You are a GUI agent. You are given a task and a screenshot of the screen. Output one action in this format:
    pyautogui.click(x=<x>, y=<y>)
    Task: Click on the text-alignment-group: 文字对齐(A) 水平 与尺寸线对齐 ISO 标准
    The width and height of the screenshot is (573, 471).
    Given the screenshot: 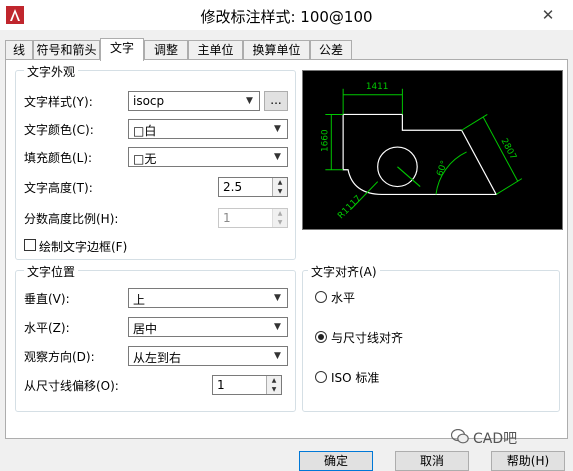 What is the action you would take?
    pyautogui.click(x=431, y=337)
    